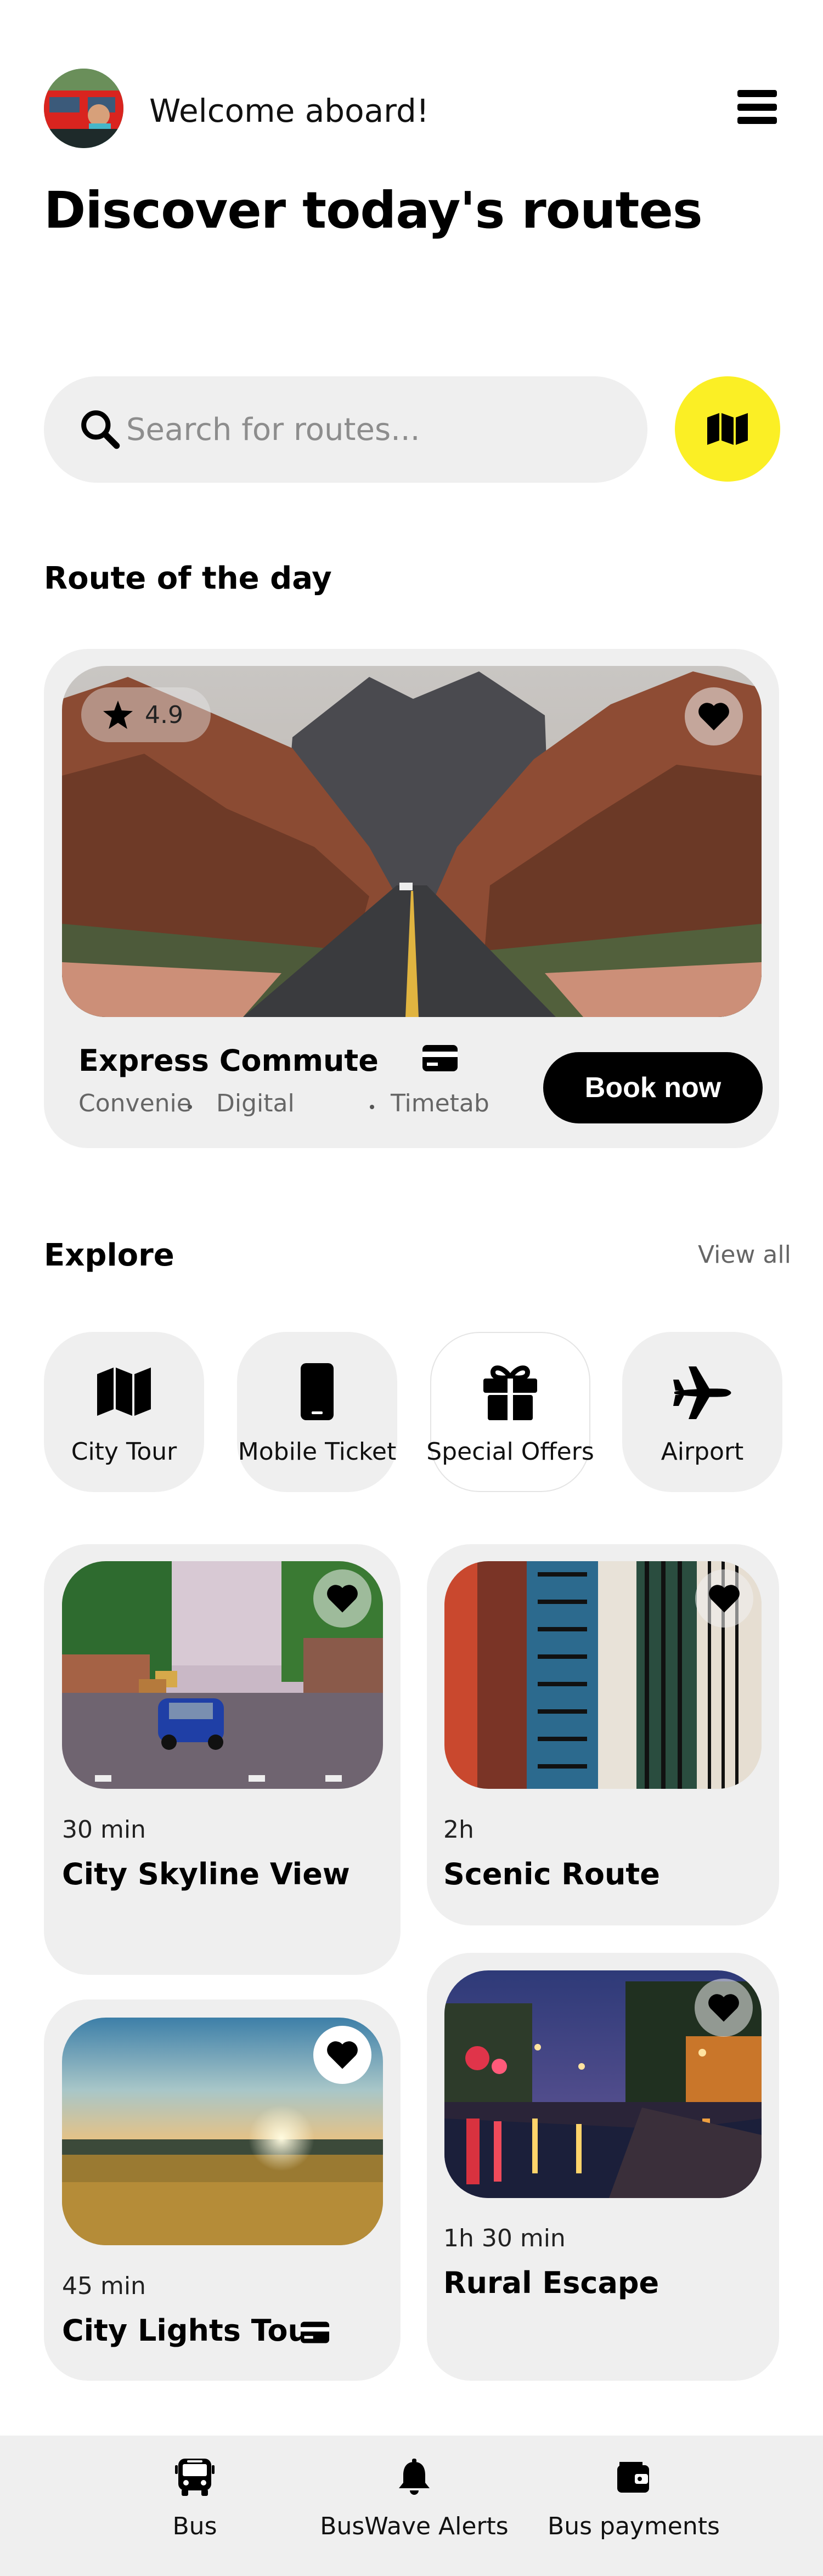  What do you see at coordinates (104, 2286) in the screenshot?
I see `tour-duration: 45 min` at bounding box center [104, 2286].